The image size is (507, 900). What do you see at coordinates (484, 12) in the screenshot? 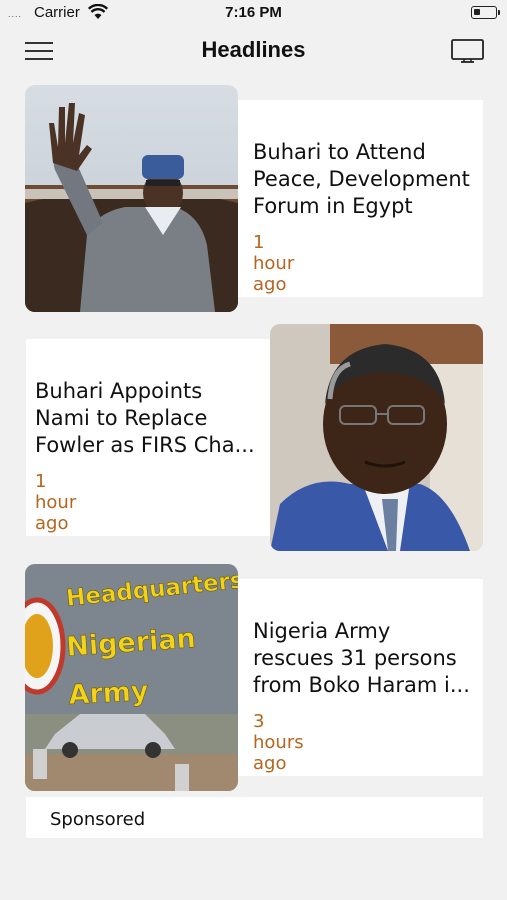
I see `battery-icon` at bounding box center [484, 12].